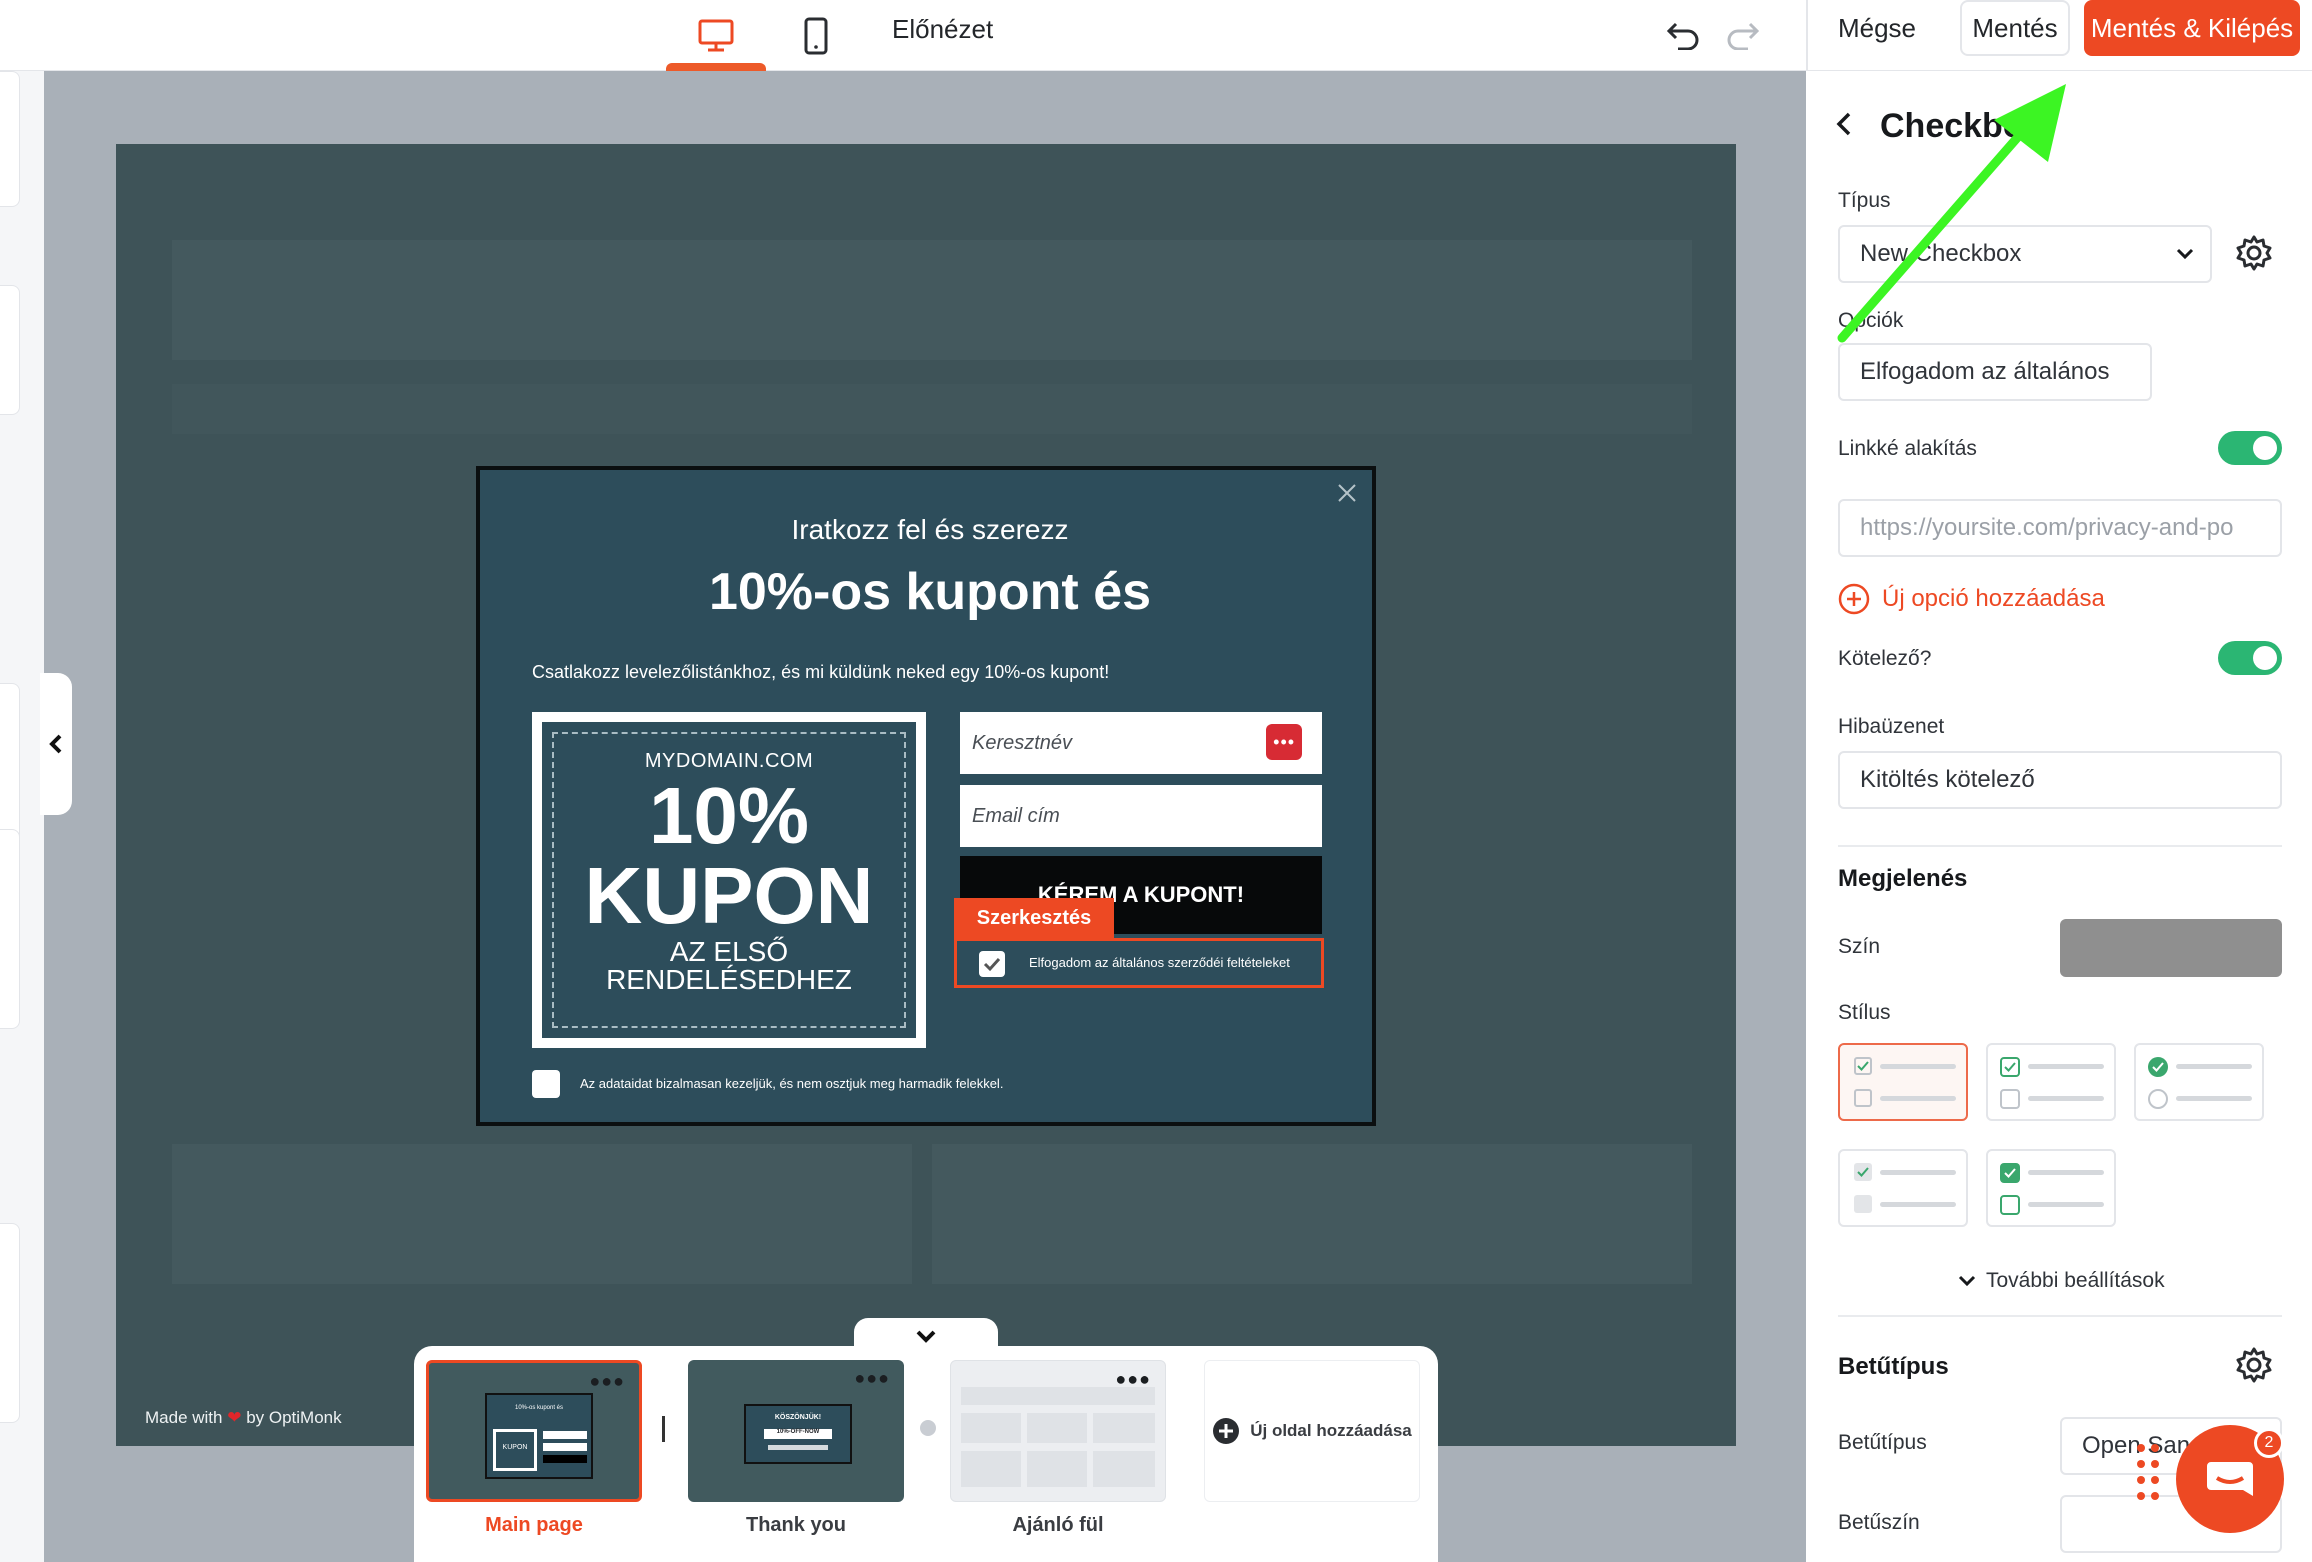  What do you see at coordinates (534, 1525) in the screenshot?
I see `page-label-main: Main page` at bounding box center [534, 1525].